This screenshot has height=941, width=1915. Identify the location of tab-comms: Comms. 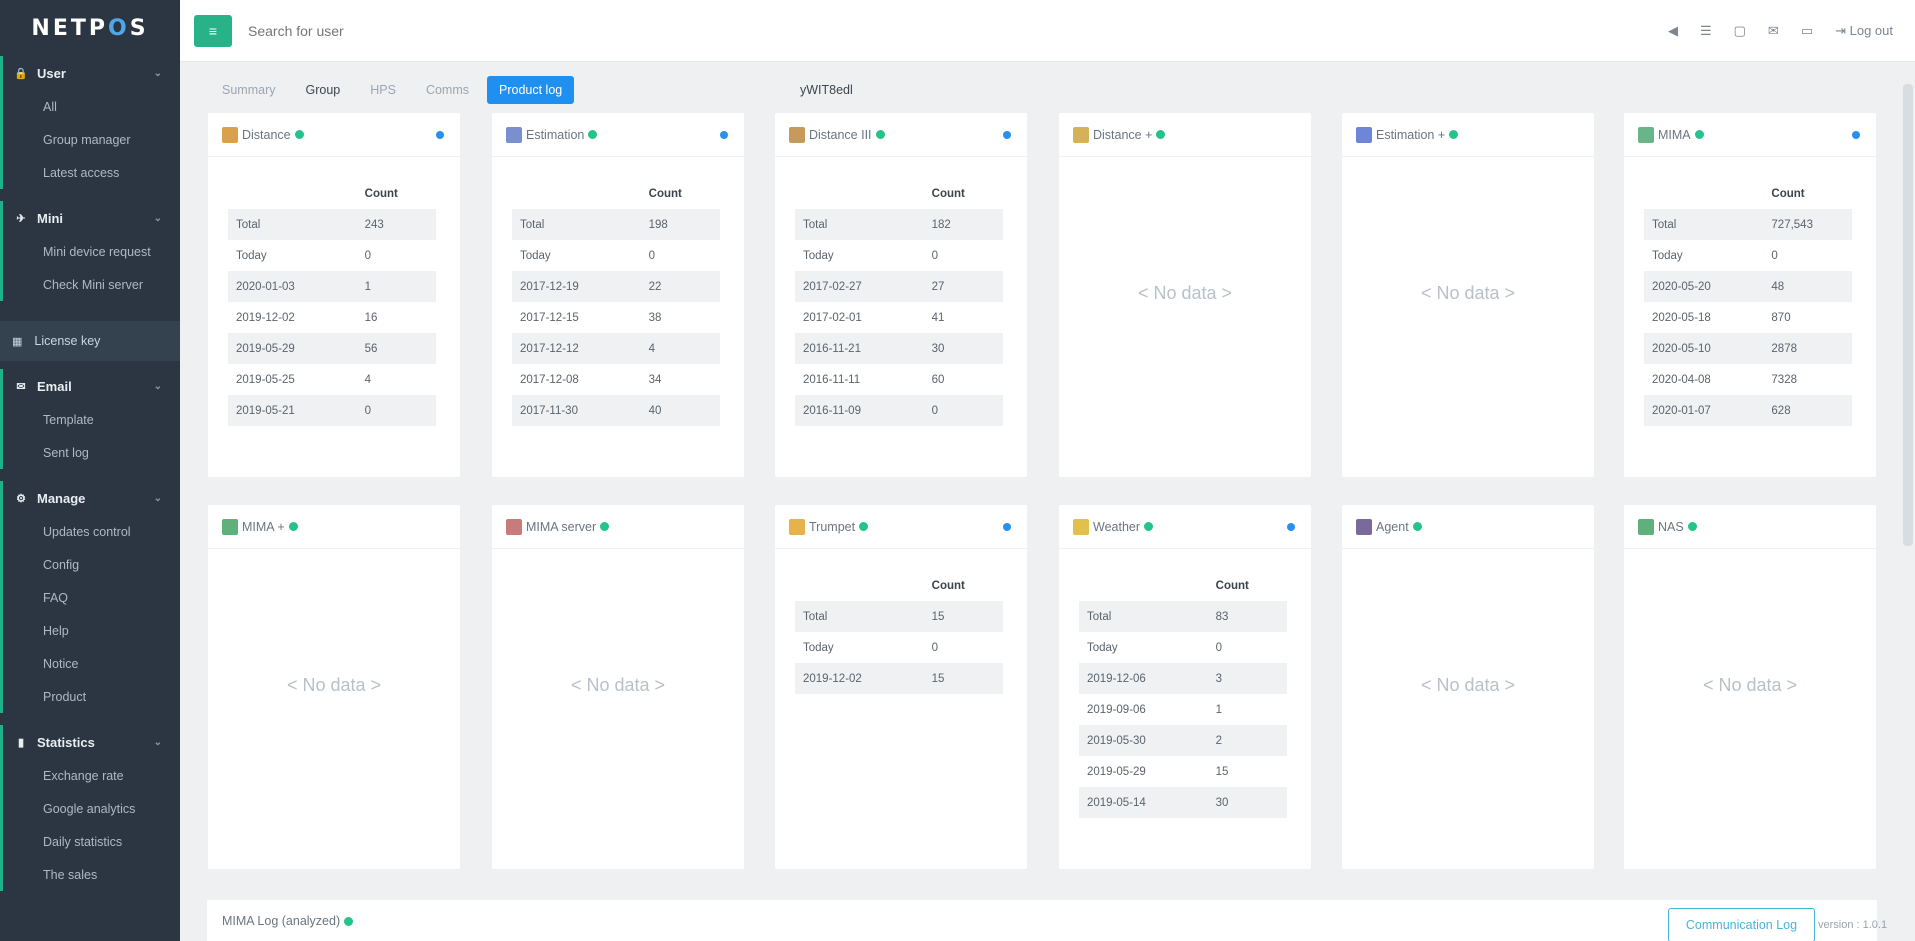
(447, 90).